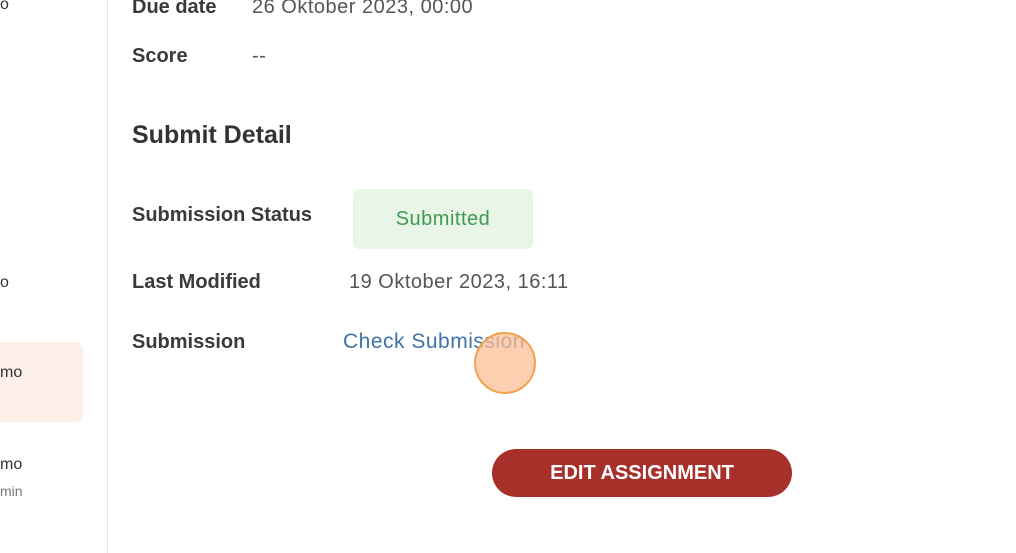 The width and height of the screenshot is (1016, 553). What do you see at coordinates (443, 219) in the screenshot?
I see `status-badge: Submitted` at bounding box center [443, 219].